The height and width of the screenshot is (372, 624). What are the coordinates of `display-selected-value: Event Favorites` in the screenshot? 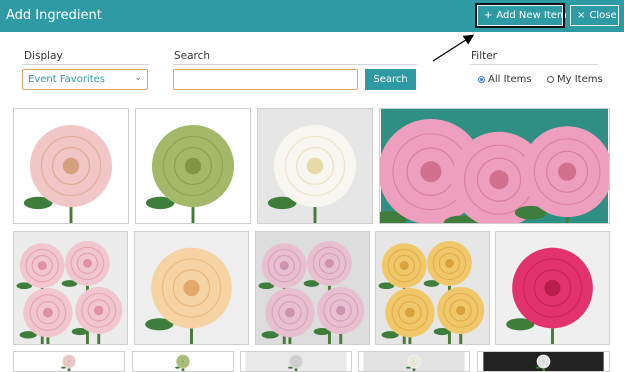 It's located at (66, 79).